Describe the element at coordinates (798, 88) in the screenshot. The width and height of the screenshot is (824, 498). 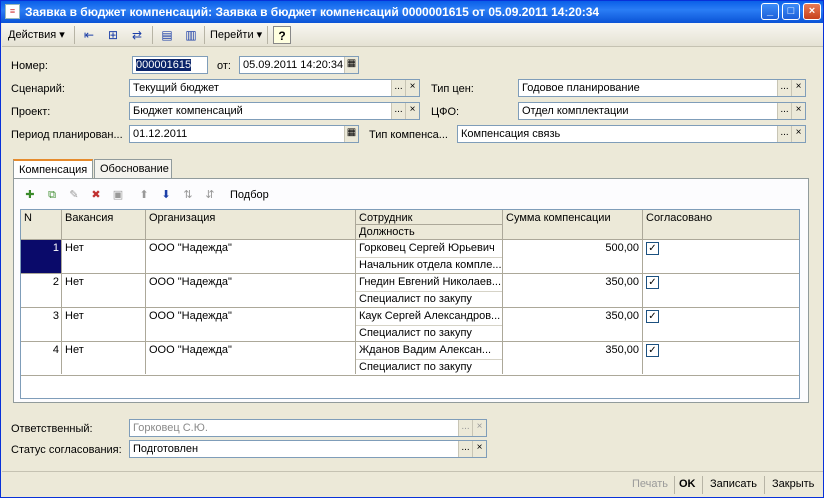
I see `price-type-clear-icon: ×` at that location.